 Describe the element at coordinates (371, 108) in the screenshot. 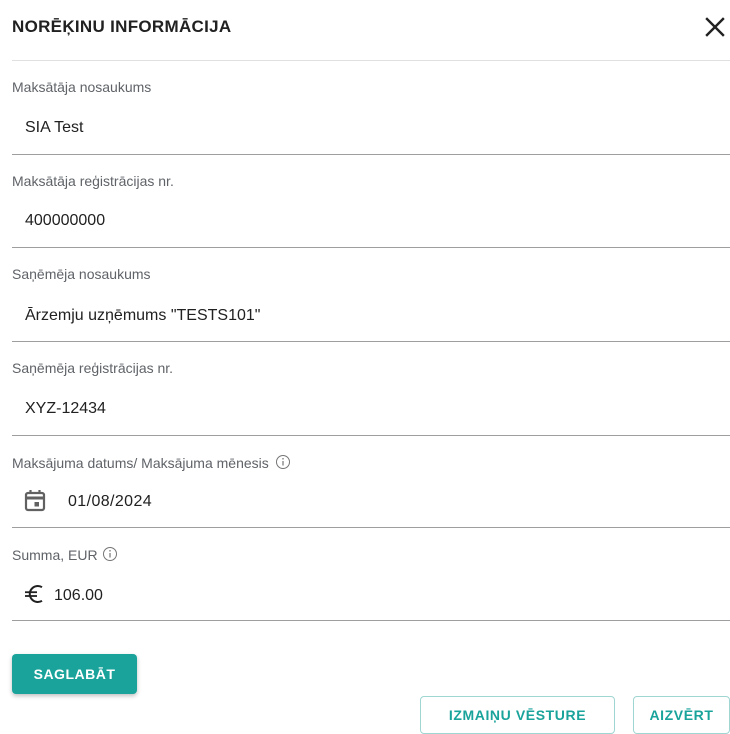

I see `payer-name-field: Maksātāja nosaukums` at that location.